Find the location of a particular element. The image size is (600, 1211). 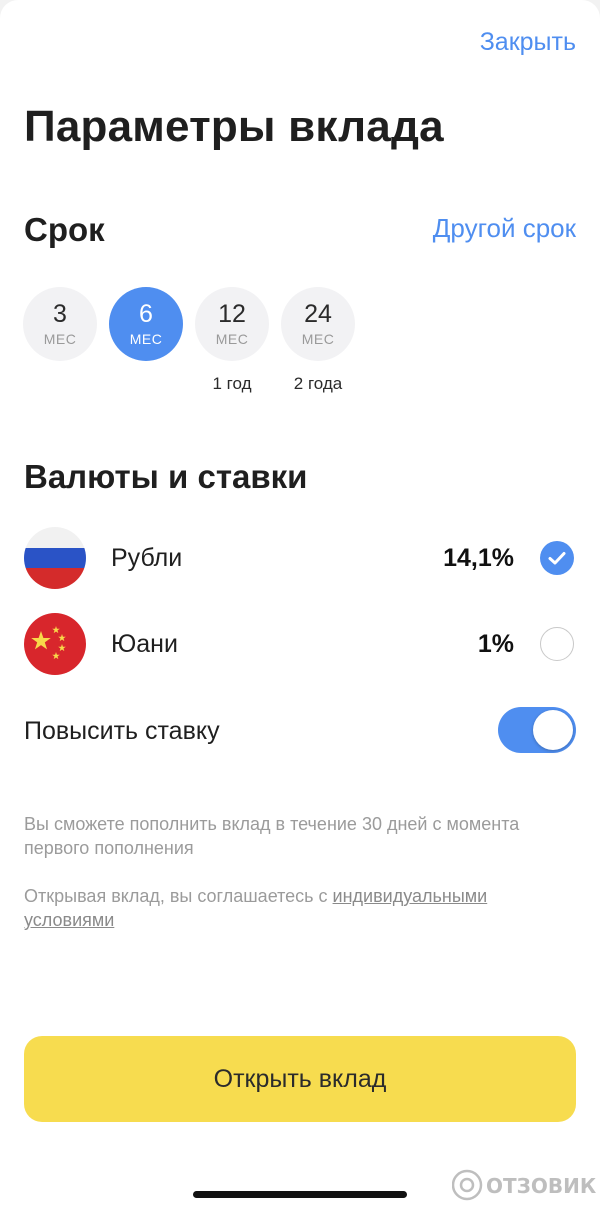

currency-radio-rub is located at coordinates (557, 558).